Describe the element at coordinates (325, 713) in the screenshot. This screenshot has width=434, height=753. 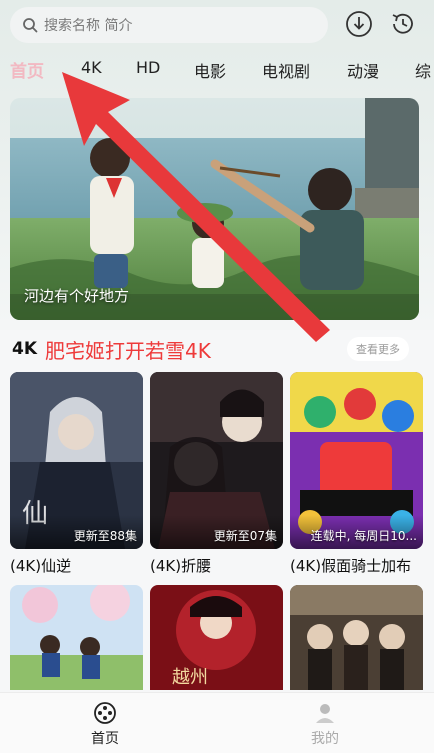
I see `user-icon` at that location.